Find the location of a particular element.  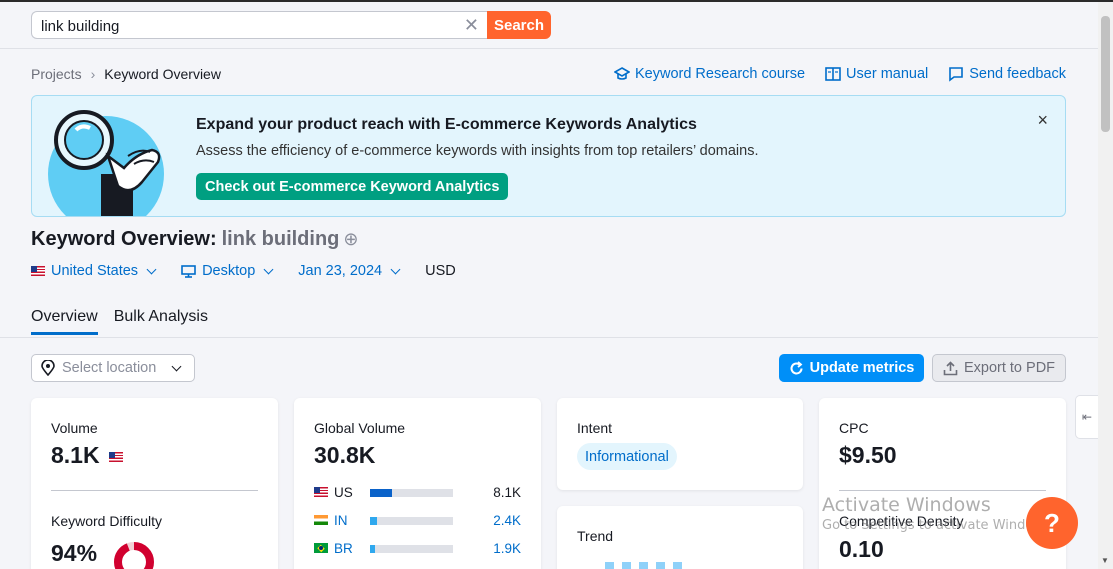

update-metrics-button: Update metrics is located at coordinates (851, 368).